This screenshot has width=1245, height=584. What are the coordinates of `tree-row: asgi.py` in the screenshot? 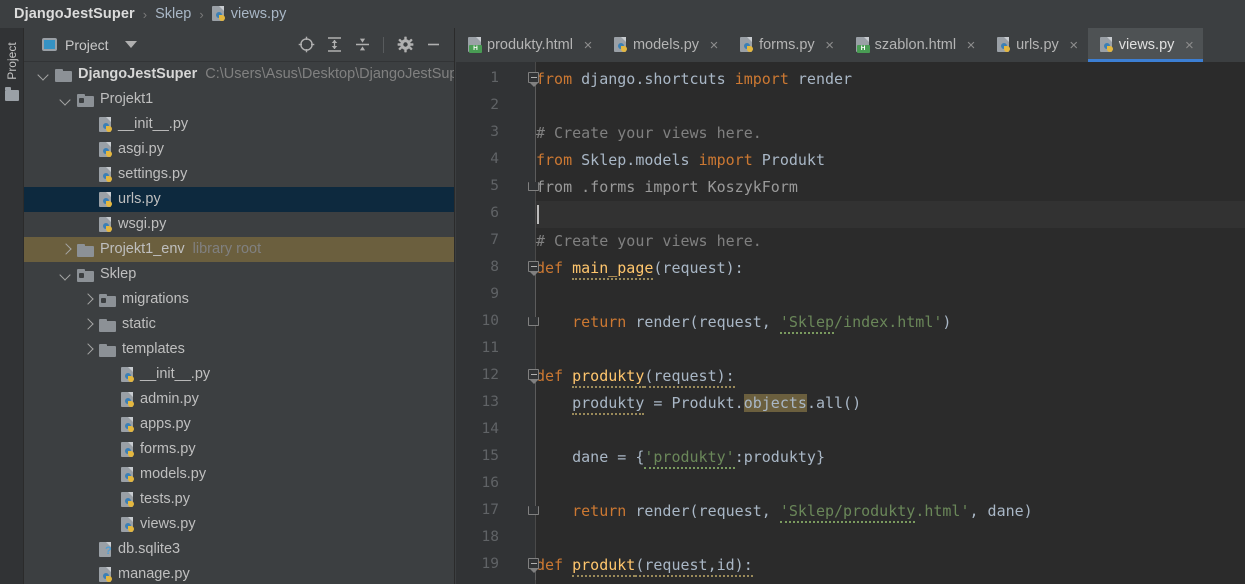 It's located at (239, 149).